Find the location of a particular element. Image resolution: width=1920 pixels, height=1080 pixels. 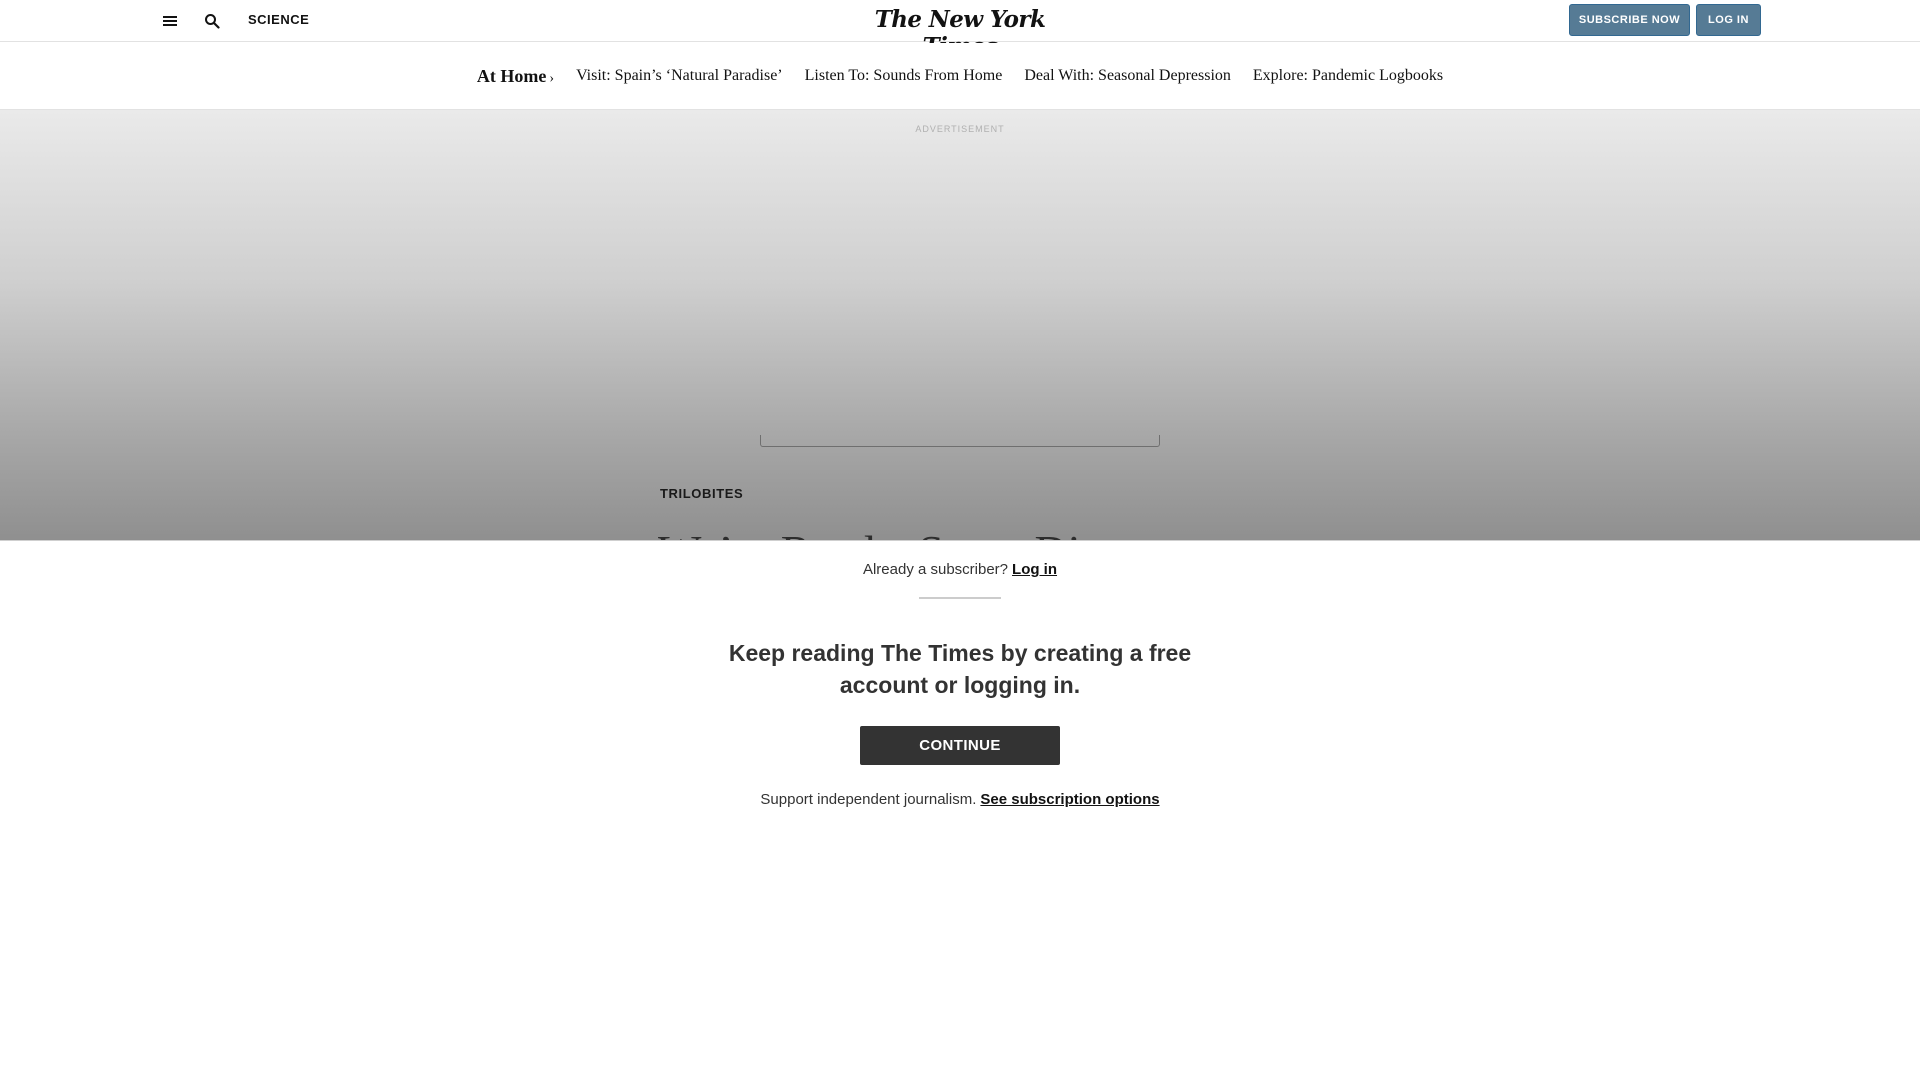

chevron-right-icon: › is located at coordinates (552, 78).